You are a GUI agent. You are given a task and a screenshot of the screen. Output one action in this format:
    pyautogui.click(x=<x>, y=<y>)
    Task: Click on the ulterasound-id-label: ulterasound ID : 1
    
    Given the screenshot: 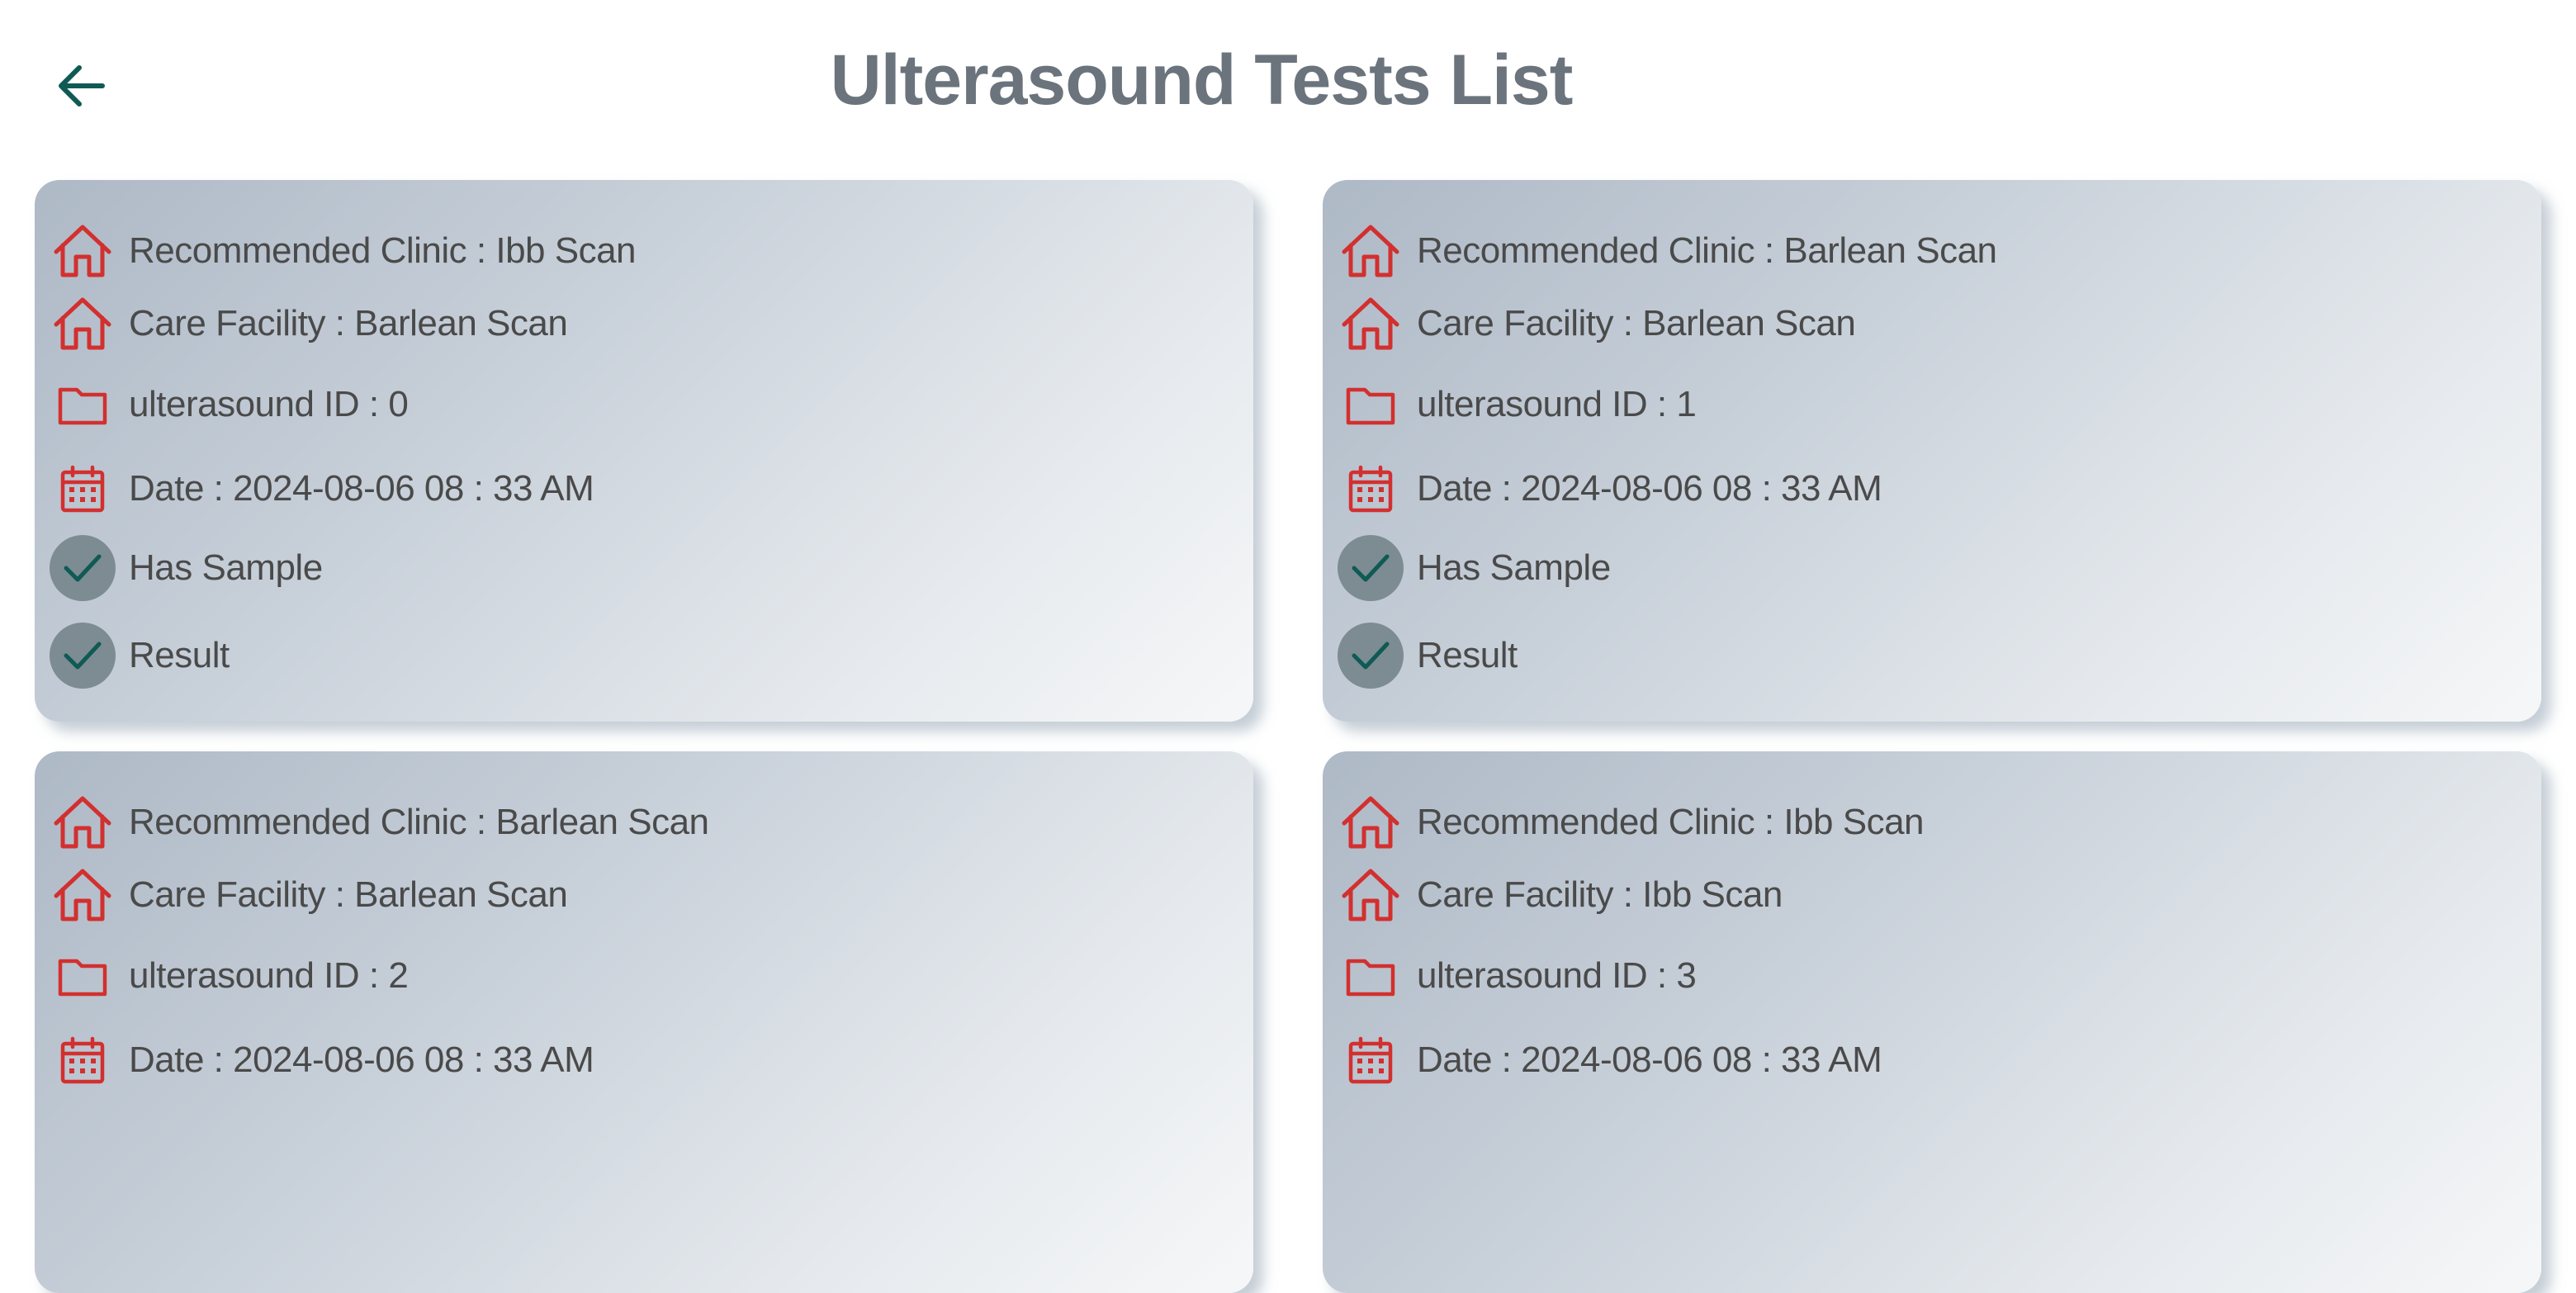 What is the action you would take?
    pyautogui.click(x=1557, y=404)
    